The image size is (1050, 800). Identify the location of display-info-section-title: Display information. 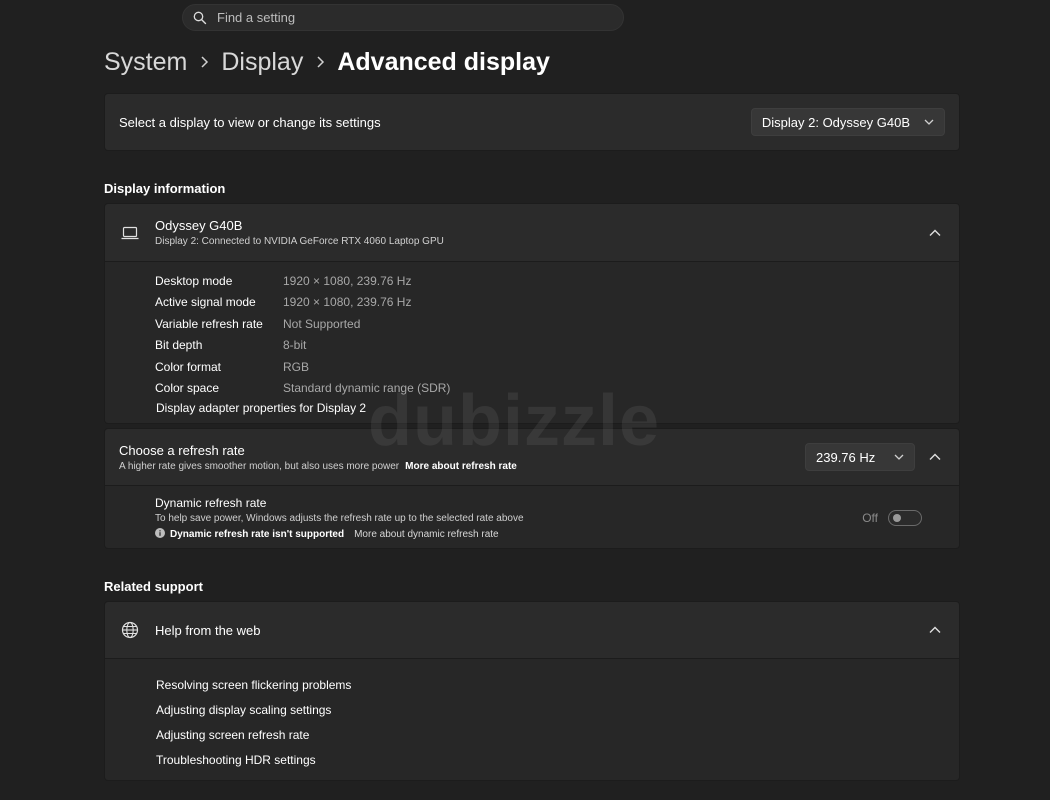
(165, 188).